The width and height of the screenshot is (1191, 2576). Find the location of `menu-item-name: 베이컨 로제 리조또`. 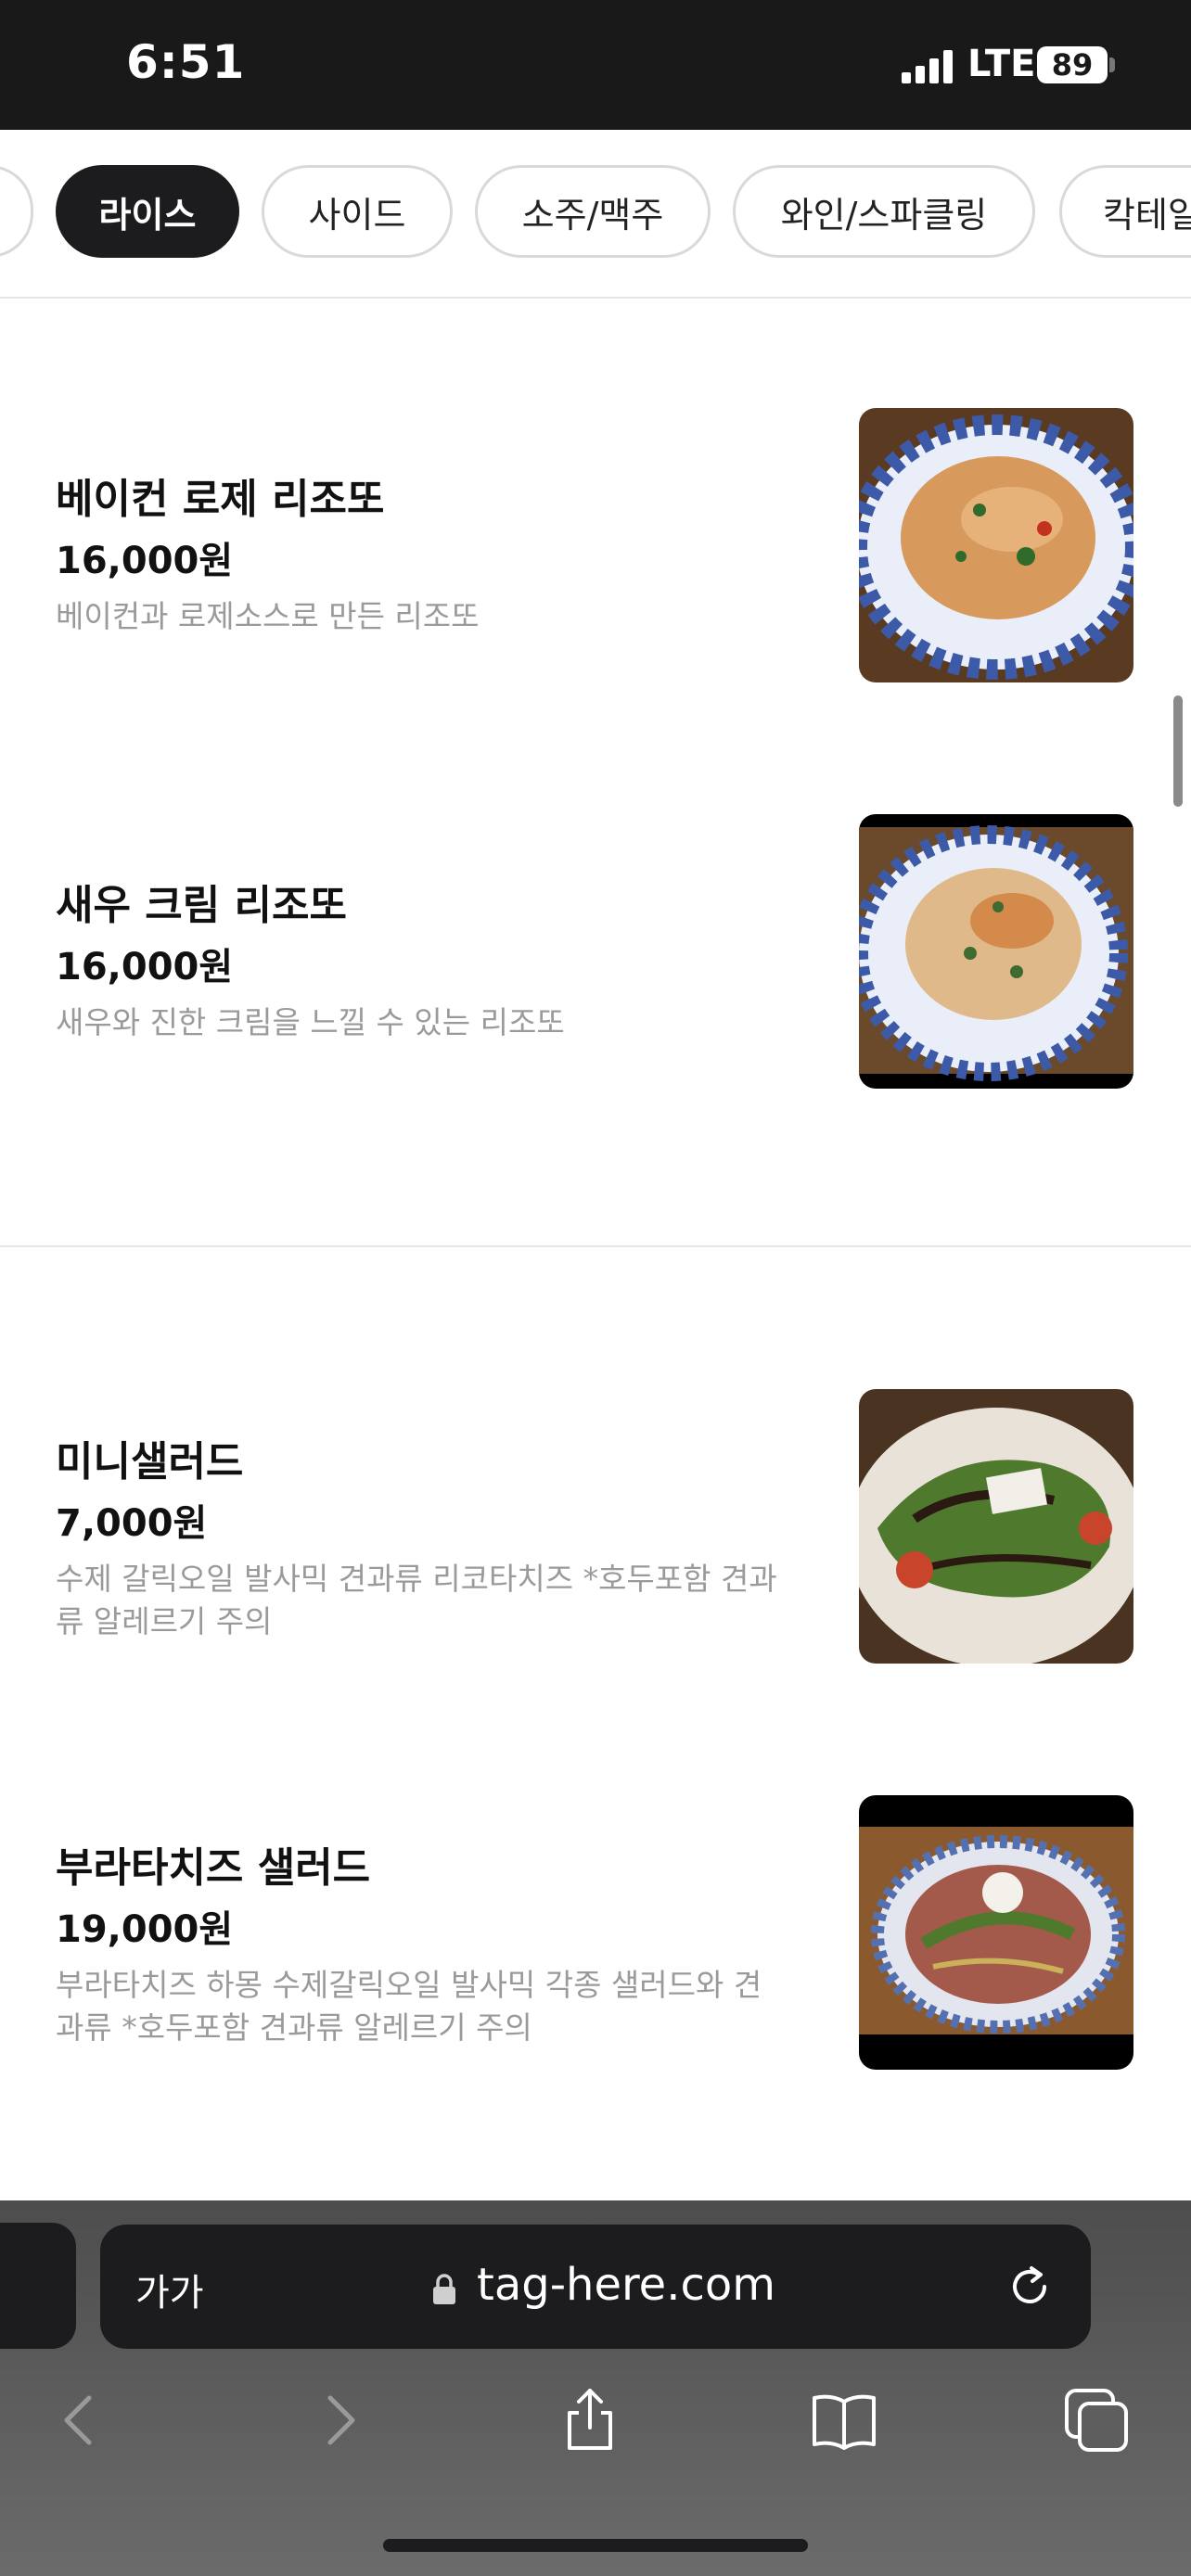

menu-item-name: 베이컨 로제 리조또 is located at coordinates (220, 499).